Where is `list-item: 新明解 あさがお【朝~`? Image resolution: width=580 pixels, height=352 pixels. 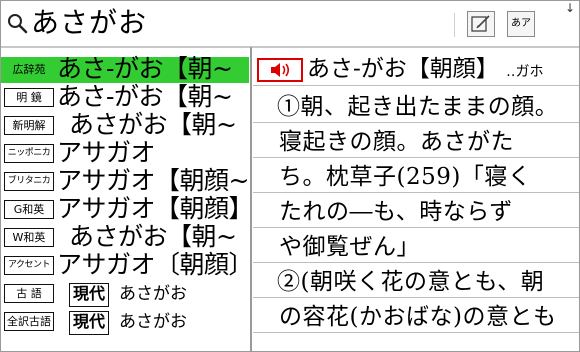 list-item: 新明解 あさがお【朝~ is located at coordinates (125, 124).